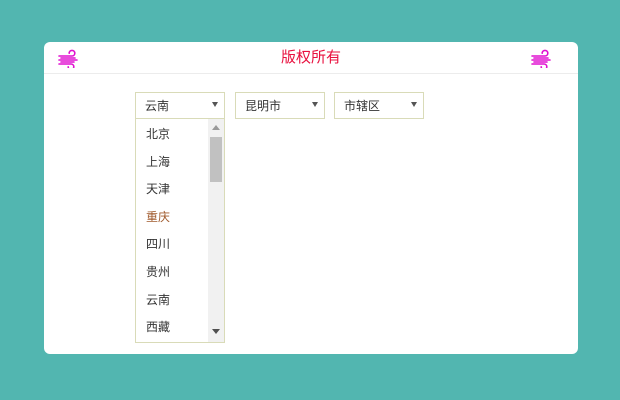 Image resolution: width=620 pixels, height=400 pixels. Describe the element at coordinates (157, 106) in the screenshot. I see `province-select-value: 云南` at that location.